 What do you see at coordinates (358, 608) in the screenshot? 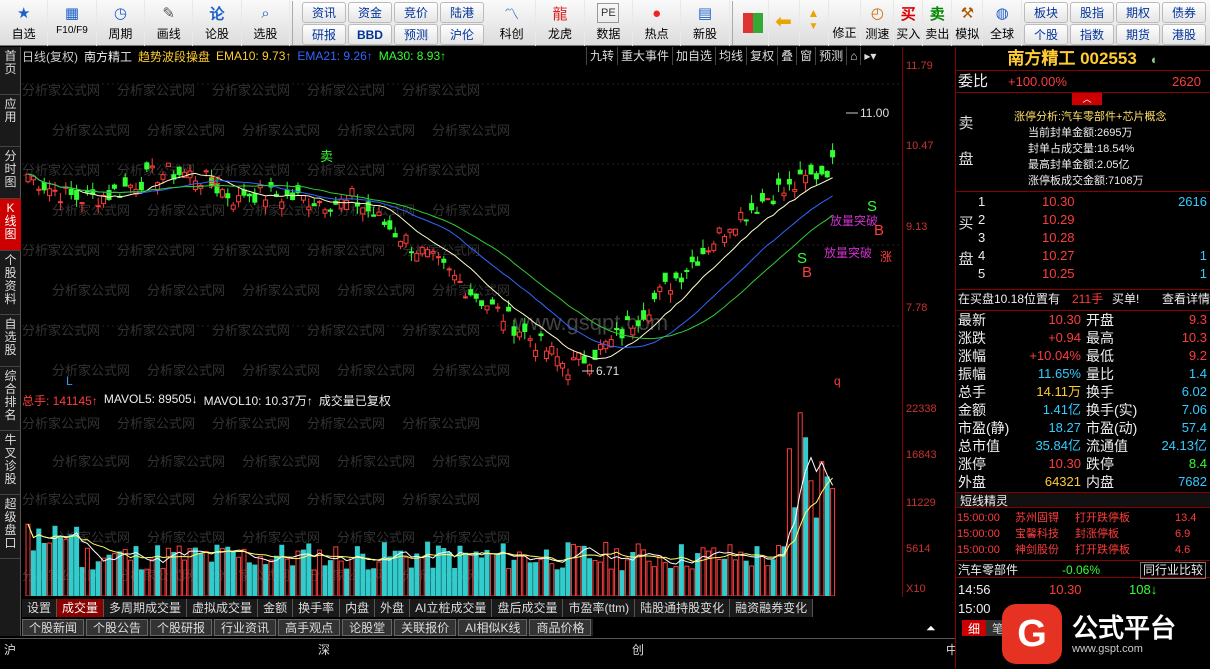
I see `indicator-tab: 内盘` at bounding box center [358, 608].